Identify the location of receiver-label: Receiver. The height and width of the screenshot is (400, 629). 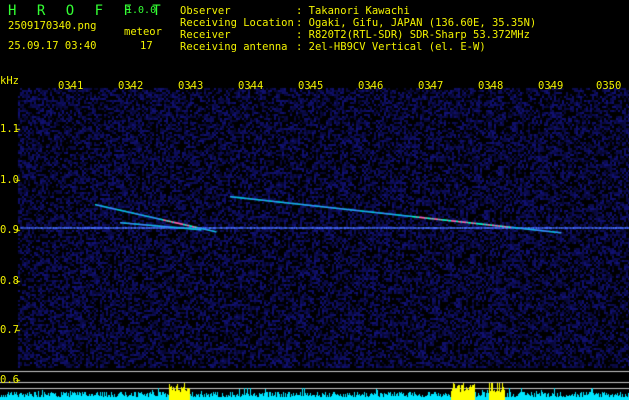
(205, 35).